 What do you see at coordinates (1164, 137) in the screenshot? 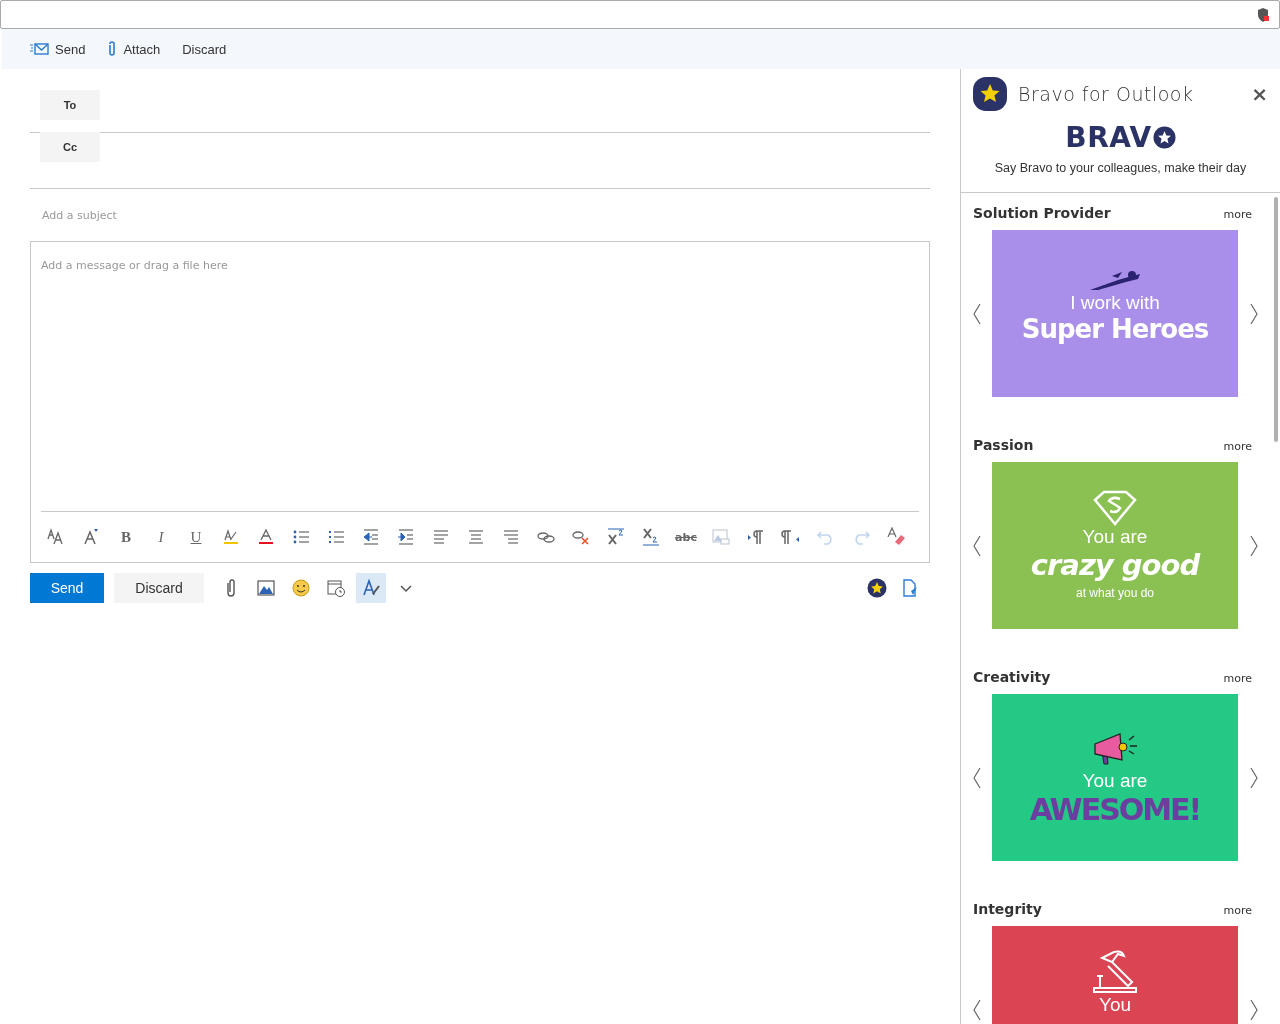
I see `star-circle-icon` at bounding box center [1164, 137].